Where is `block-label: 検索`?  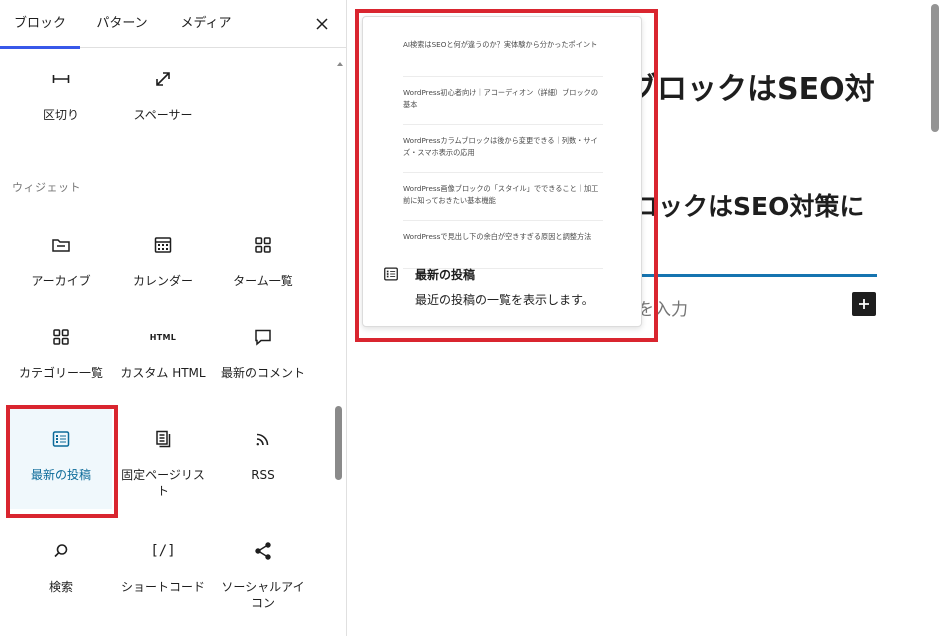
block-label: 検索 is located at coordinates (60, 587).